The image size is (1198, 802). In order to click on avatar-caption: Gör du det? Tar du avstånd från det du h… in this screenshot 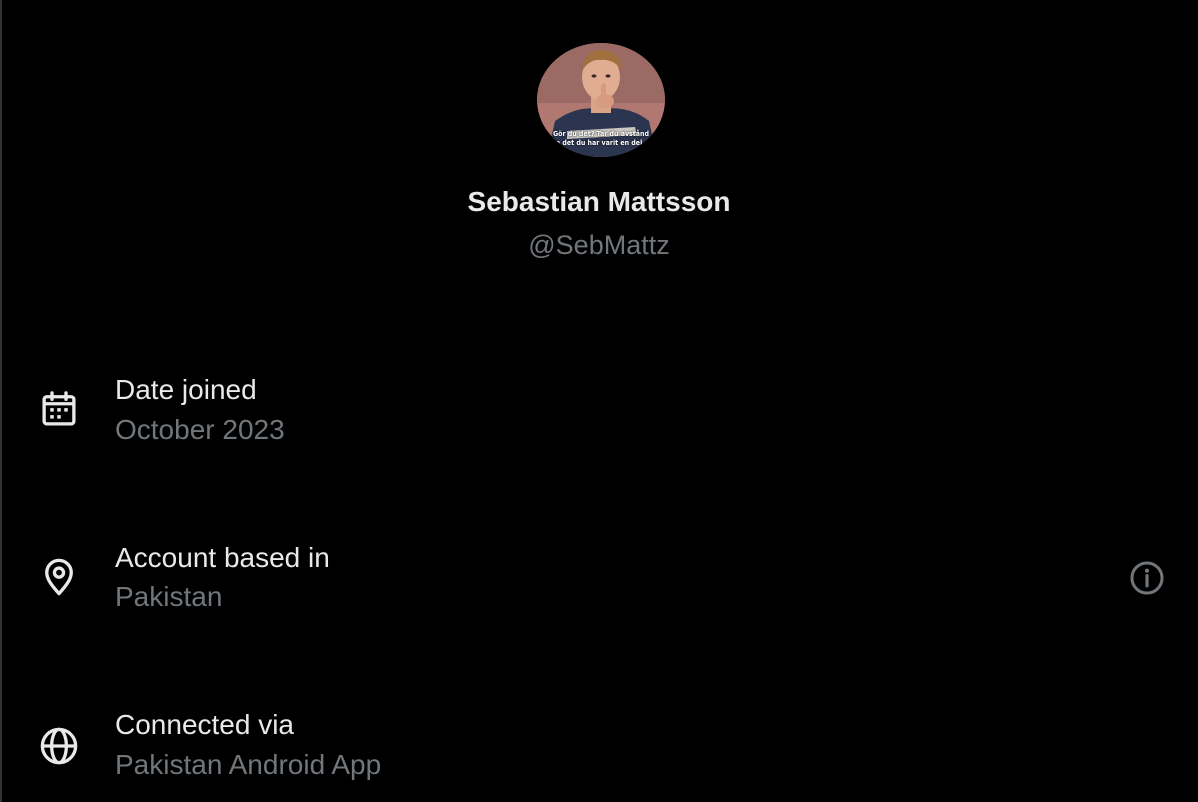, I will do `click(601, 138)`.